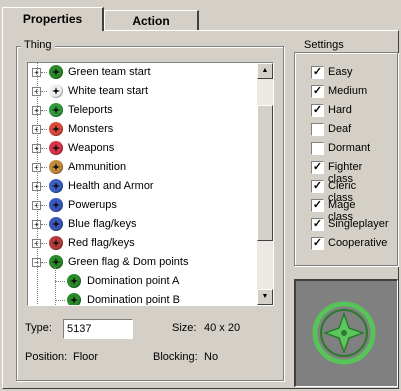 The height and width of the screenshot is (391, 401). What do you see at coordinates (142, 224) in the screenshot?
I see `tree-category: + Blue flag/keys` at bounding box center [142, 224].